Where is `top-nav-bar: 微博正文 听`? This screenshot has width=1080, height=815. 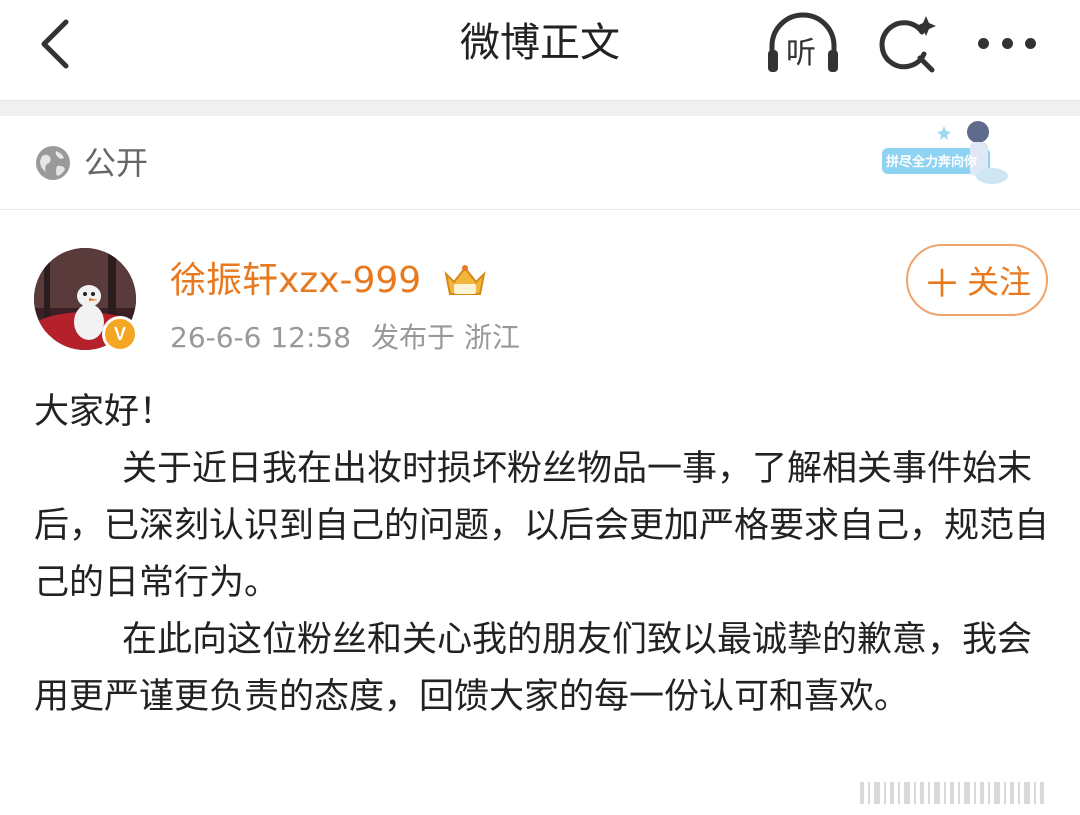 top-nav-bar: 微博正文 听 is located at coordinates (540, 50).